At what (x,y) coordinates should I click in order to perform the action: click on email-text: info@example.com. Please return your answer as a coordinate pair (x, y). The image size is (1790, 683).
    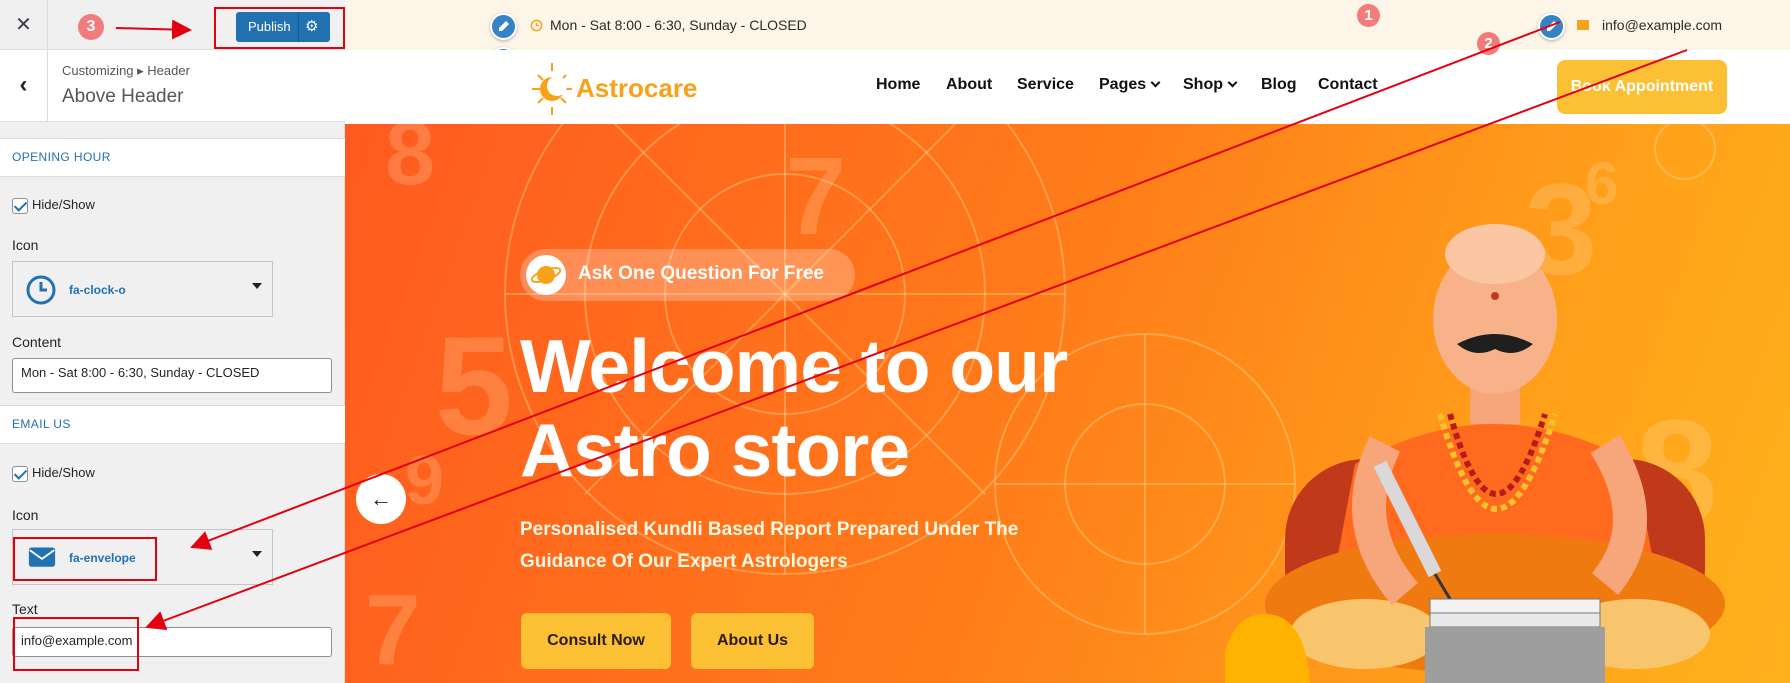
    Looking at the image, I should click on (1662, 25).